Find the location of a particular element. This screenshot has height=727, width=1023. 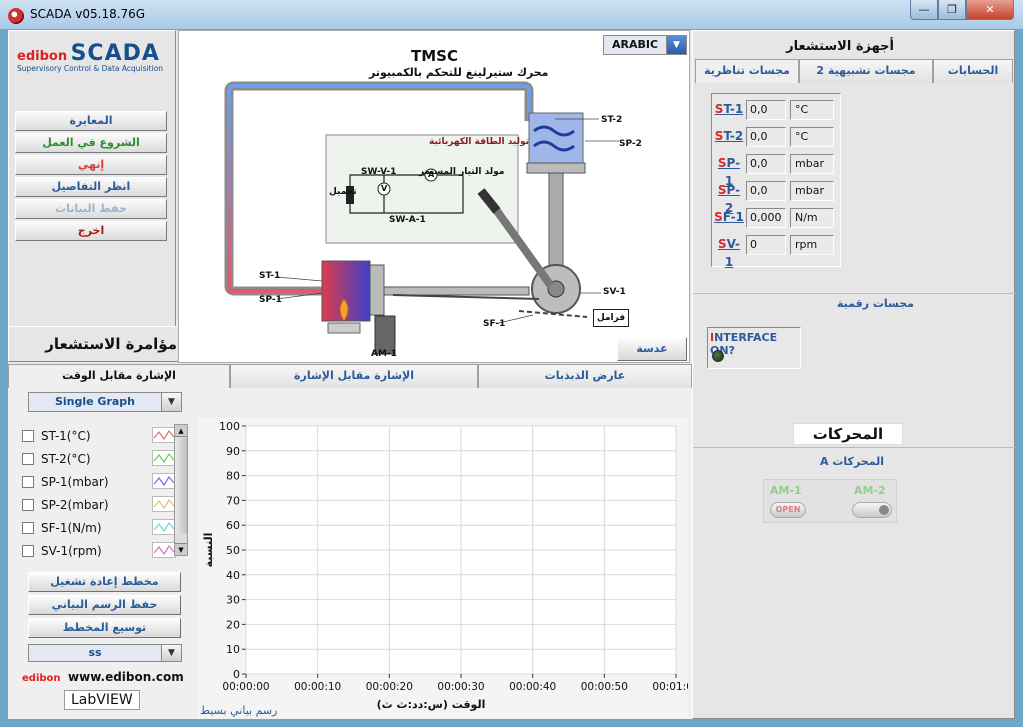

graph-tab-0: الإشارة مقابل الوقت is located at coordinates (119, 376).